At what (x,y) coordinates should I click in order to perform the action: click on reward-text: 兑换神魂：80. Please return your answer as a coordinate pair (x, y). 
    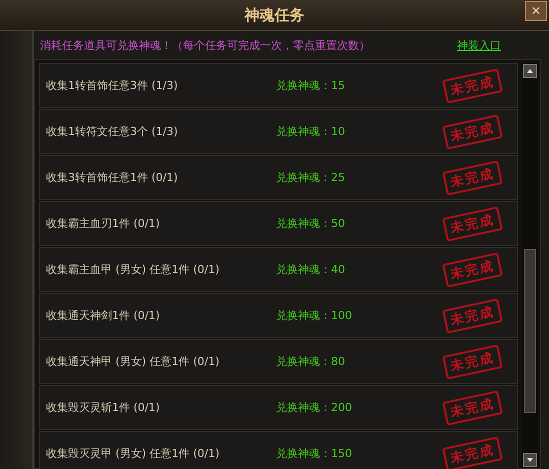
    Looking at the image, I should click on (311, 361).